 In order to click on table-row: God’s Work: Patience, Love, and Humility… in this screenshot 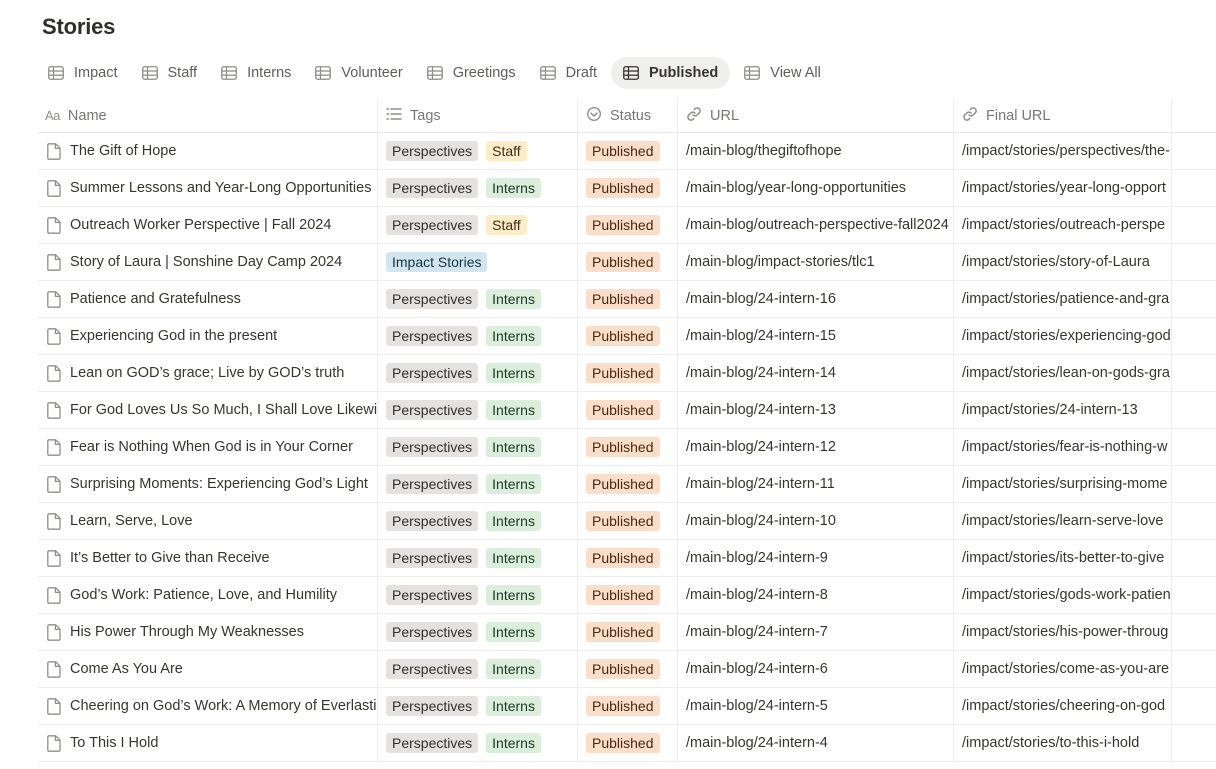, I will do `click(627, 595)`.